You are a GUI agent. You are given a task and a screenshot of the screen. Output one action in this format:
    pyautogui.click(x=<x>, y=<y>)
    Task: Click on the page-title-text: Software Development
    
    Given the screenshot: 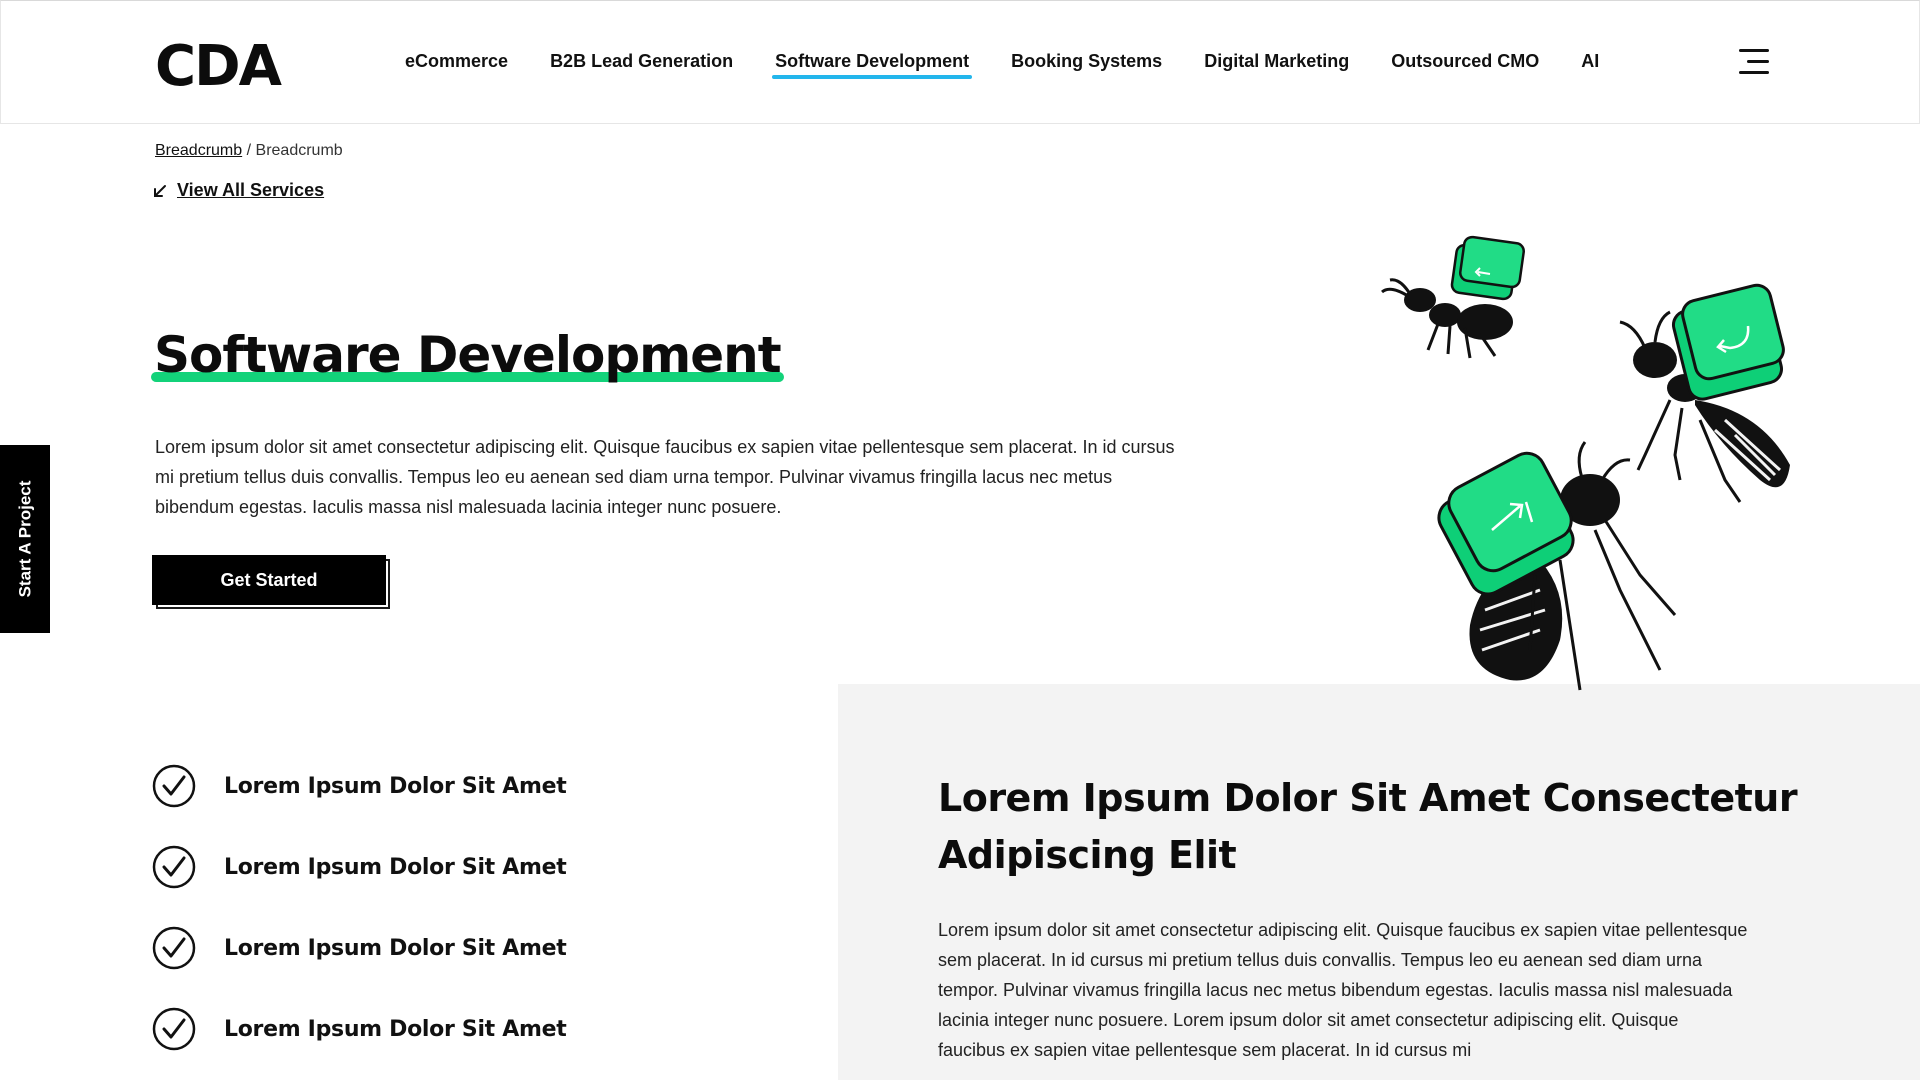 What is the action you would take?
    pyautogui.click(x=468, y=355)
    